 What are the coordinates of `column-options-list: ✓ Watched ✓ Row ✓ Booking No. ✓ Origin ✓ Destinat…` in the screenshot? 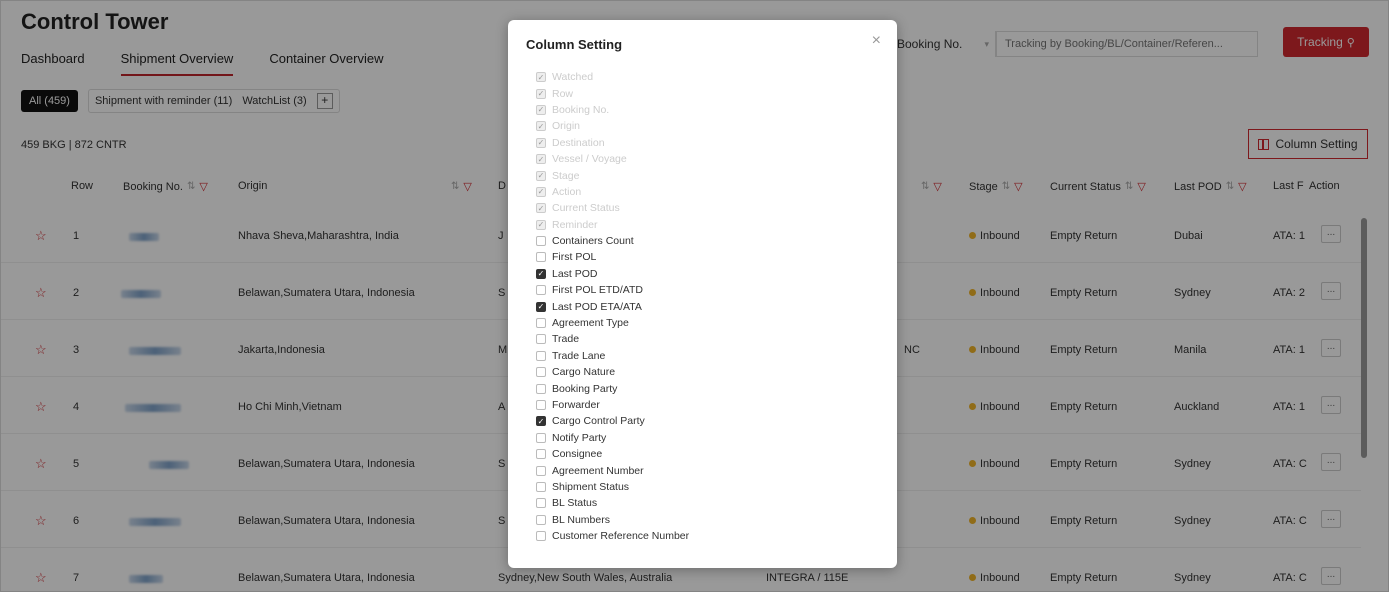 It's located at (612, 306).